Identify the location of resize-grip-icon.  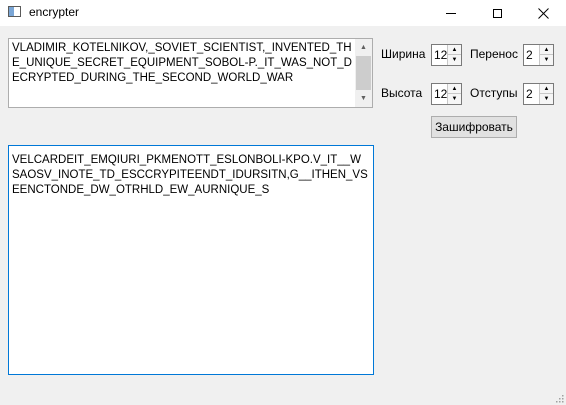
(559, 398).